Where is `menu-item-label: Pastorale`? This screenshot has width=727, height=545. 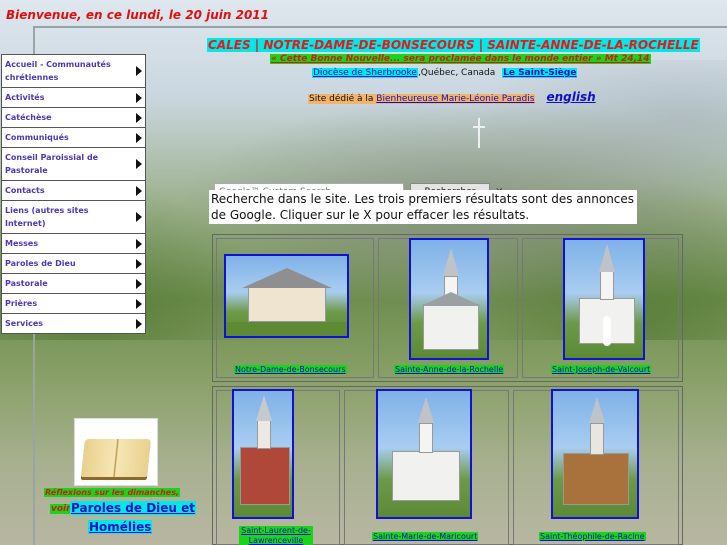 menu-item-label: Pastorale is located at coordinates (26, 283).